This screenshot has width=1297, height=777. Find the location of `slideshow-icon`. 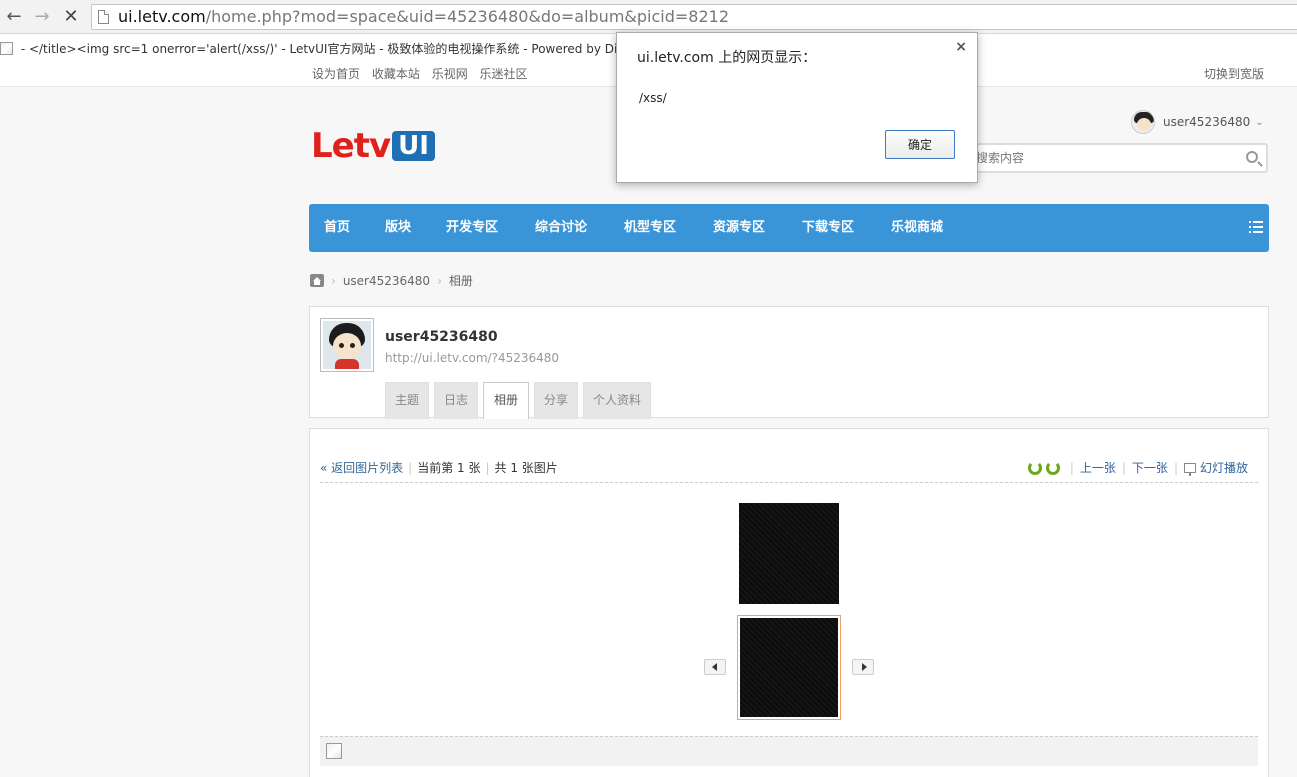

slideshow-icon is located at coordinates (1189, 469).